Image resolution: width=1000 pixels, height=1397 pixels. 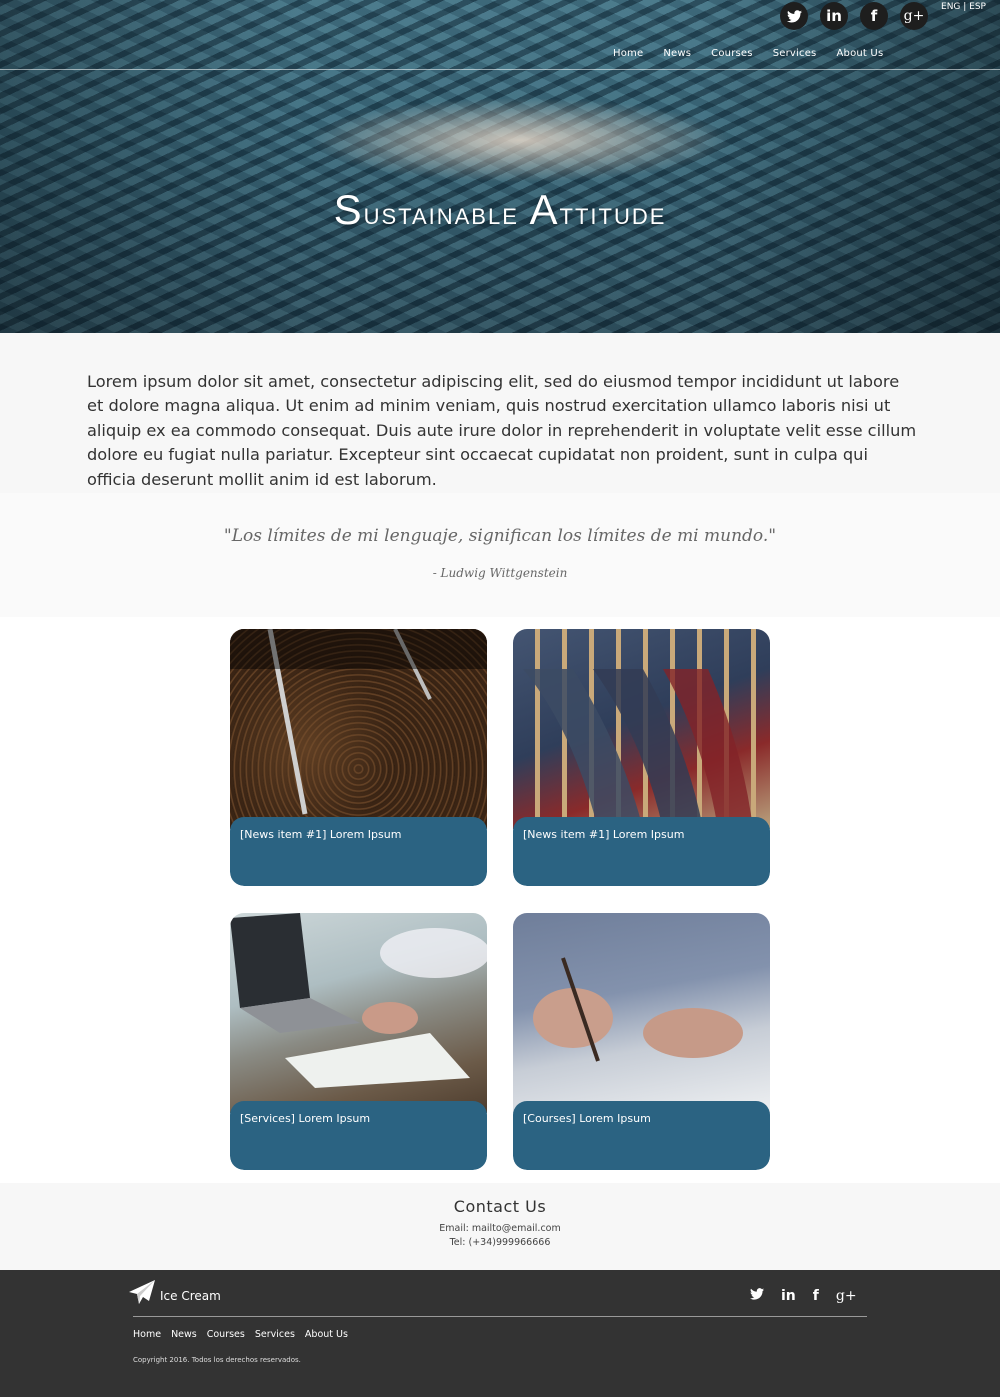 I want to click on car-factory-image, so click(x=641, y=729).